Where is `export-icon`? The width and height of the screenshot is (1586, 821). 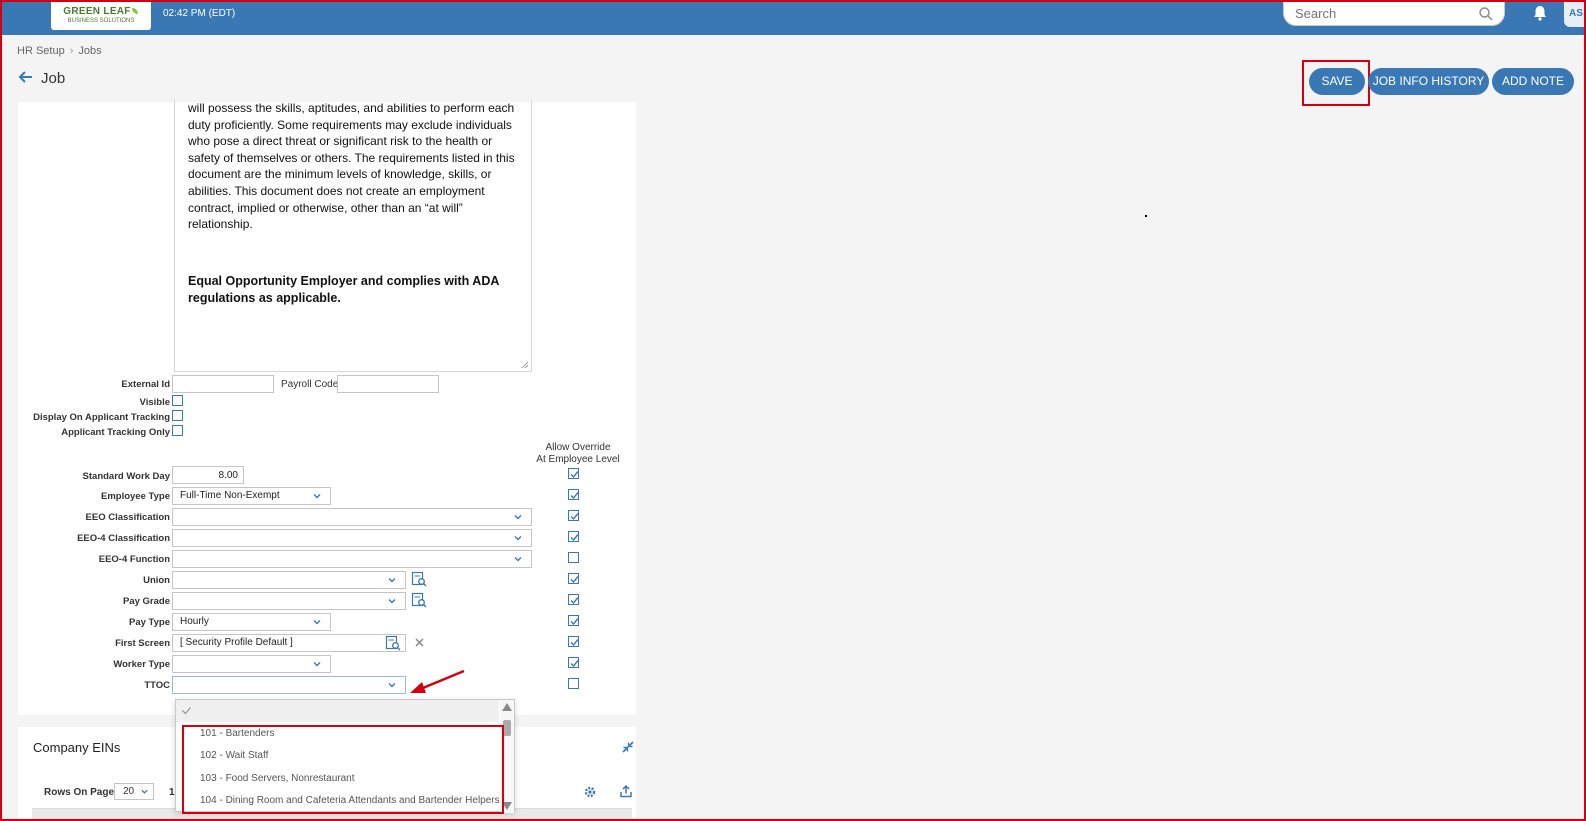 export-icon is located at coordinates (626, 791).